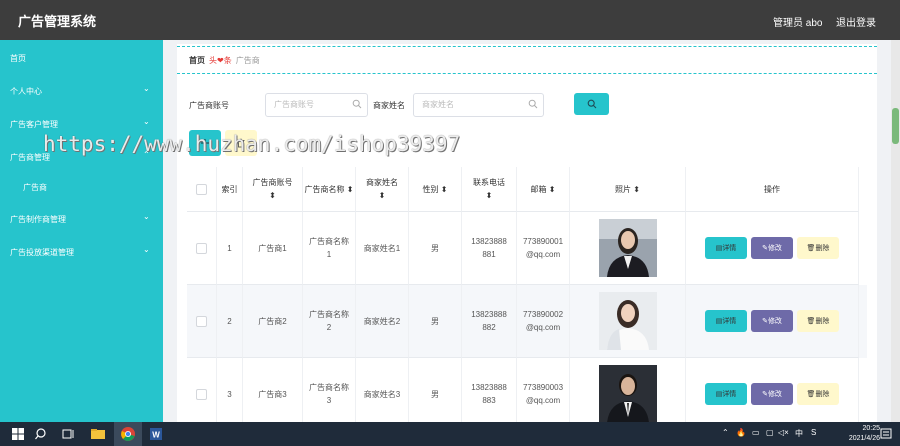 Image resolution: width=900 pixels, height=446 pixels. I want to click on sidebar-item-label: 首页, so click(18, 58).